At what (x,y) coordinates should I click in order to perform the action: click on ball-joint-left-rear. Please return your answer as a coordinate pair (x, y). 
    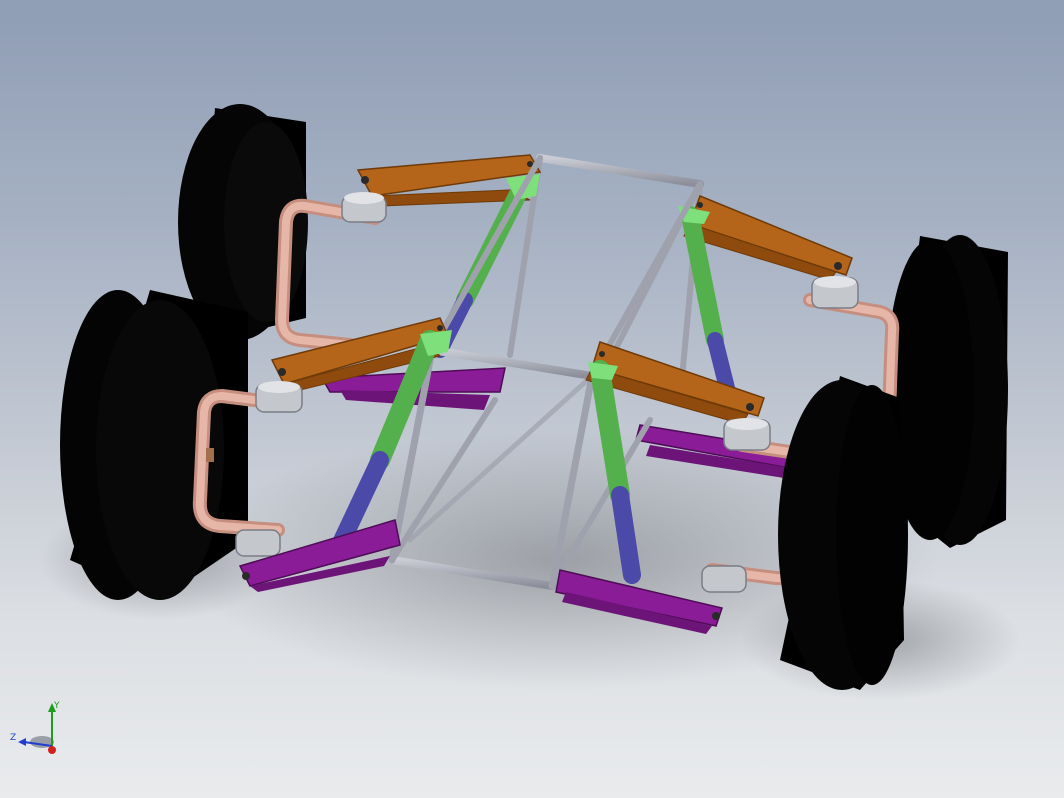
    Looking at the image, I should click on (364, 207).